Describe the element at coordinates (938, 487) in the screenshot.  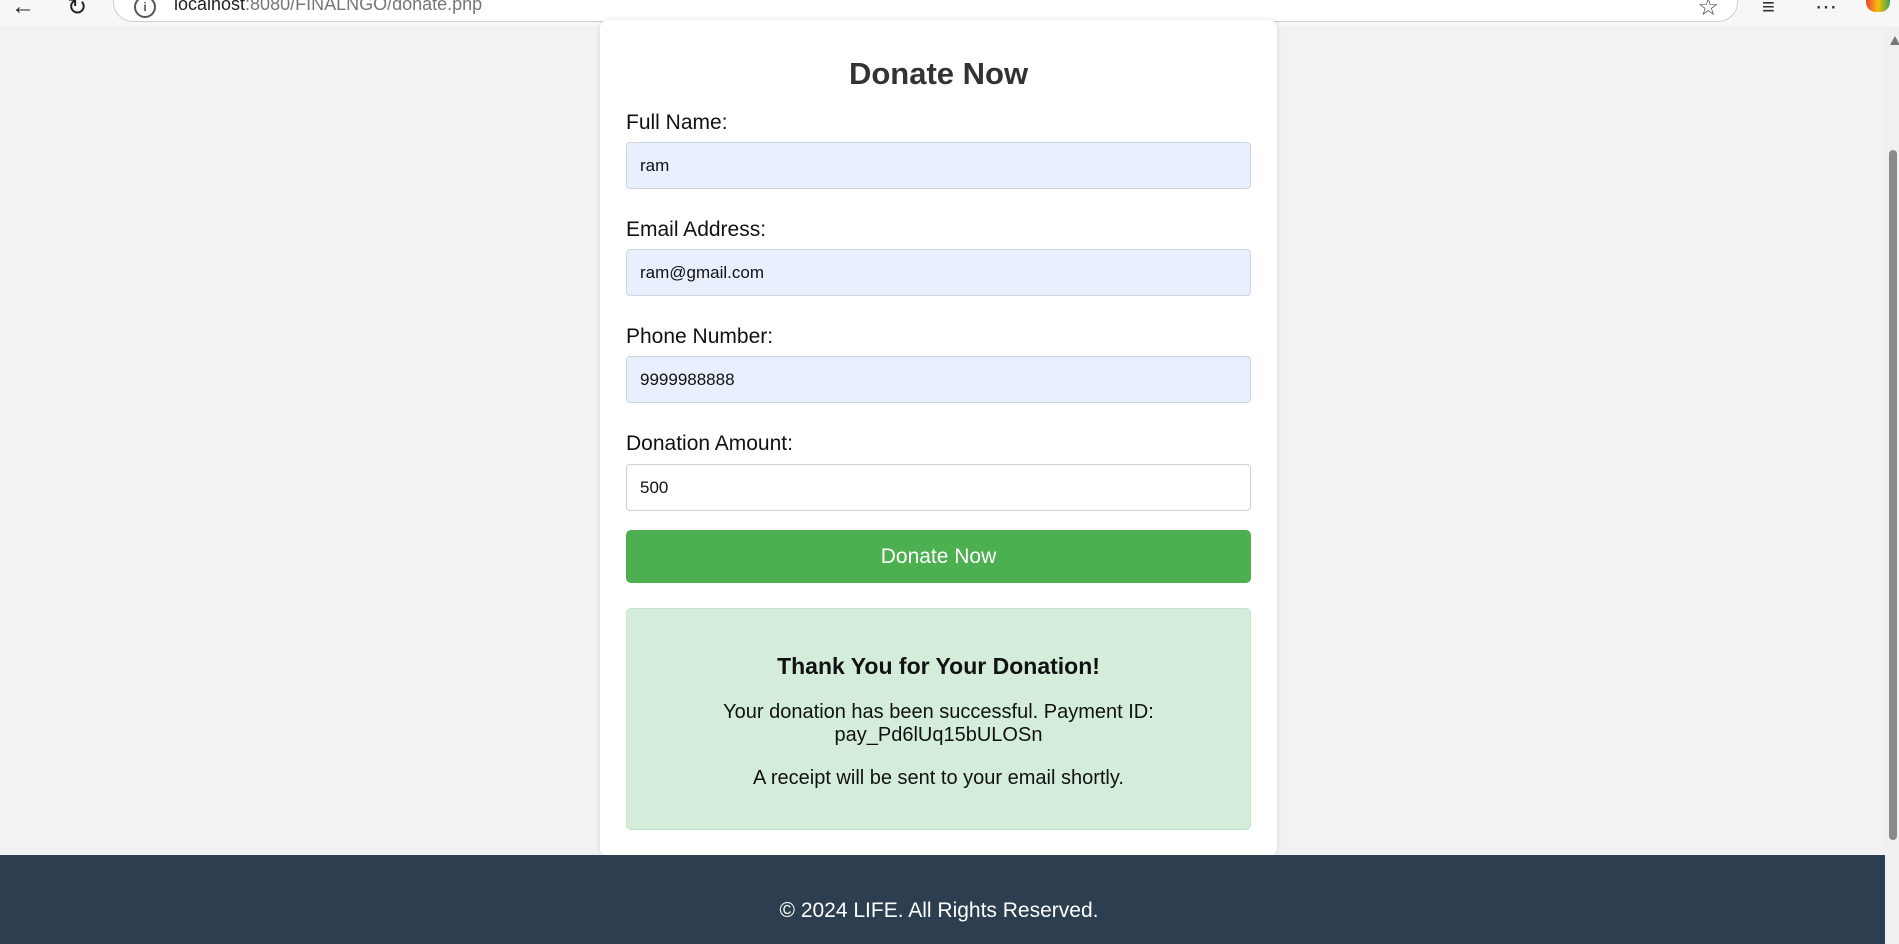
I see `amount-input` at that location.